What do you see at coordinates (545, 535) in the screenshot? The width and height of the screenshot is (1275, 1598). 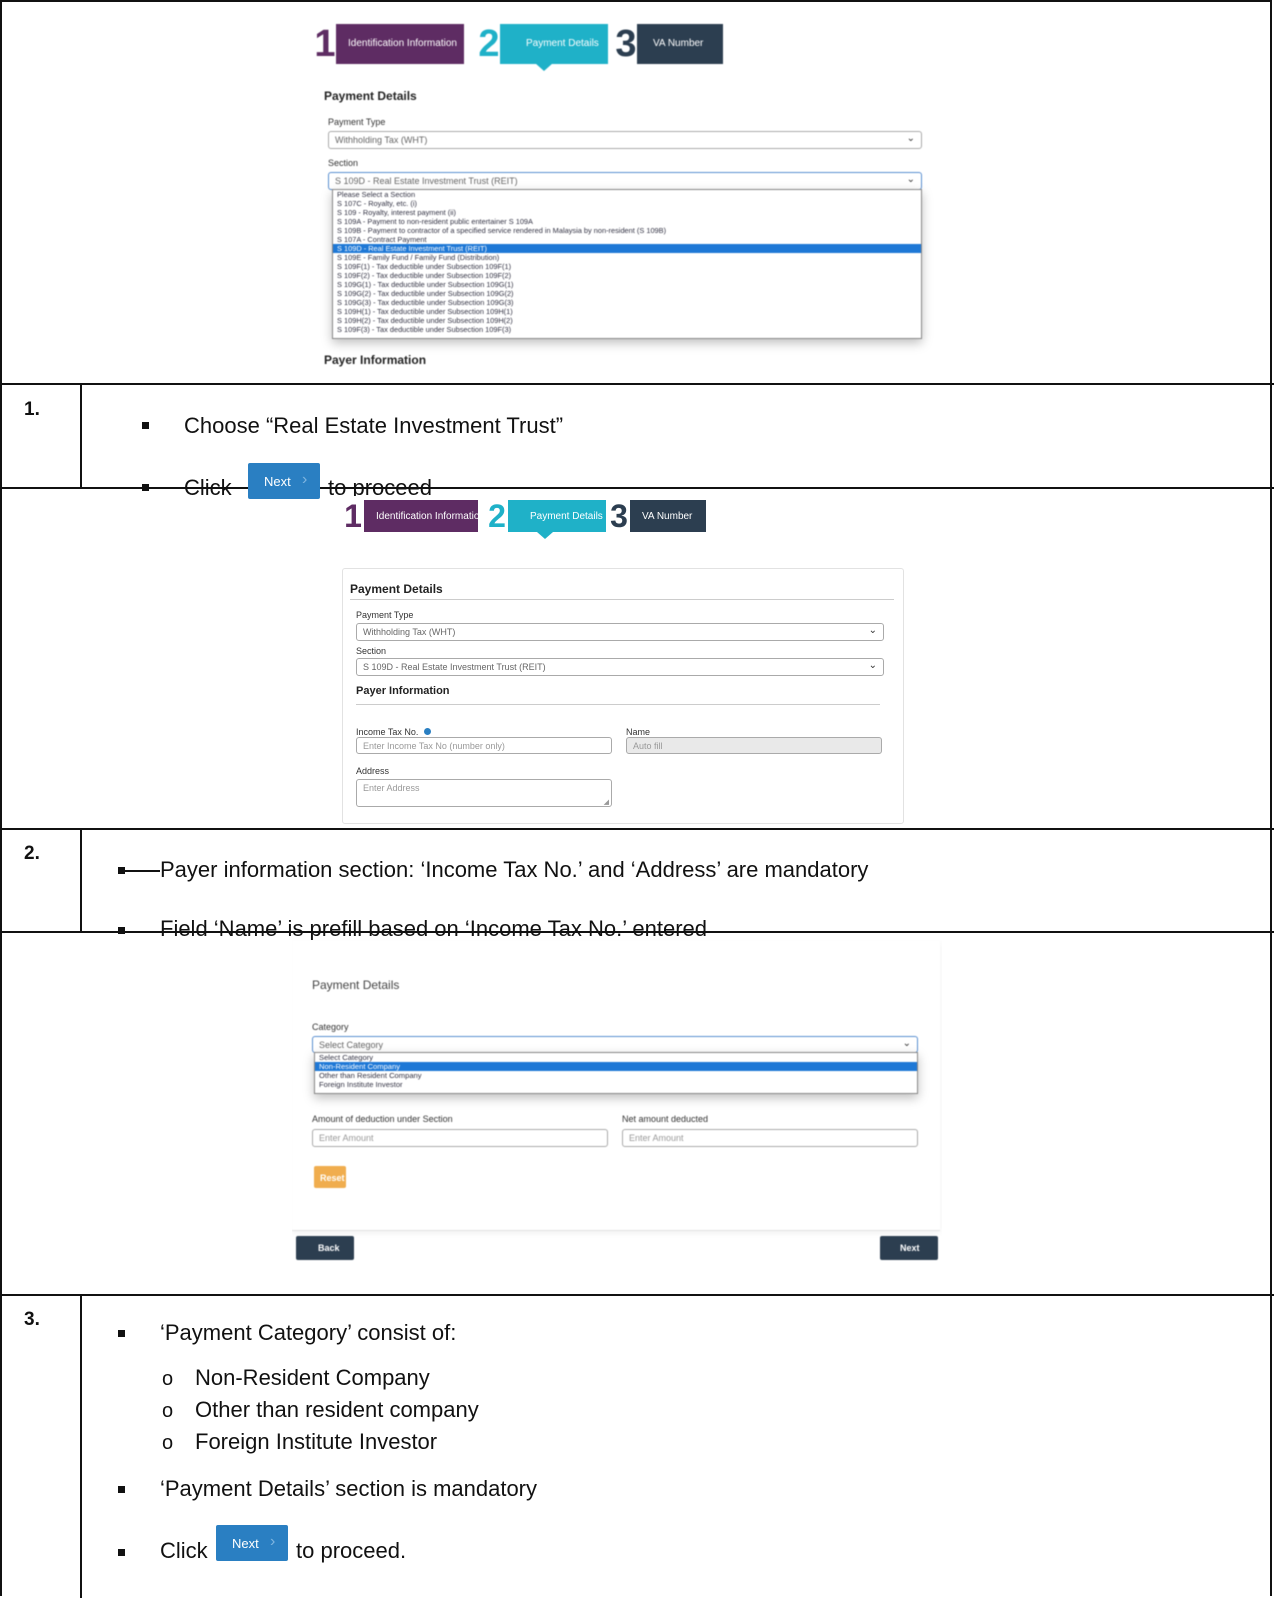 I see `active-step-pointer` at bounding box center [545, 535].